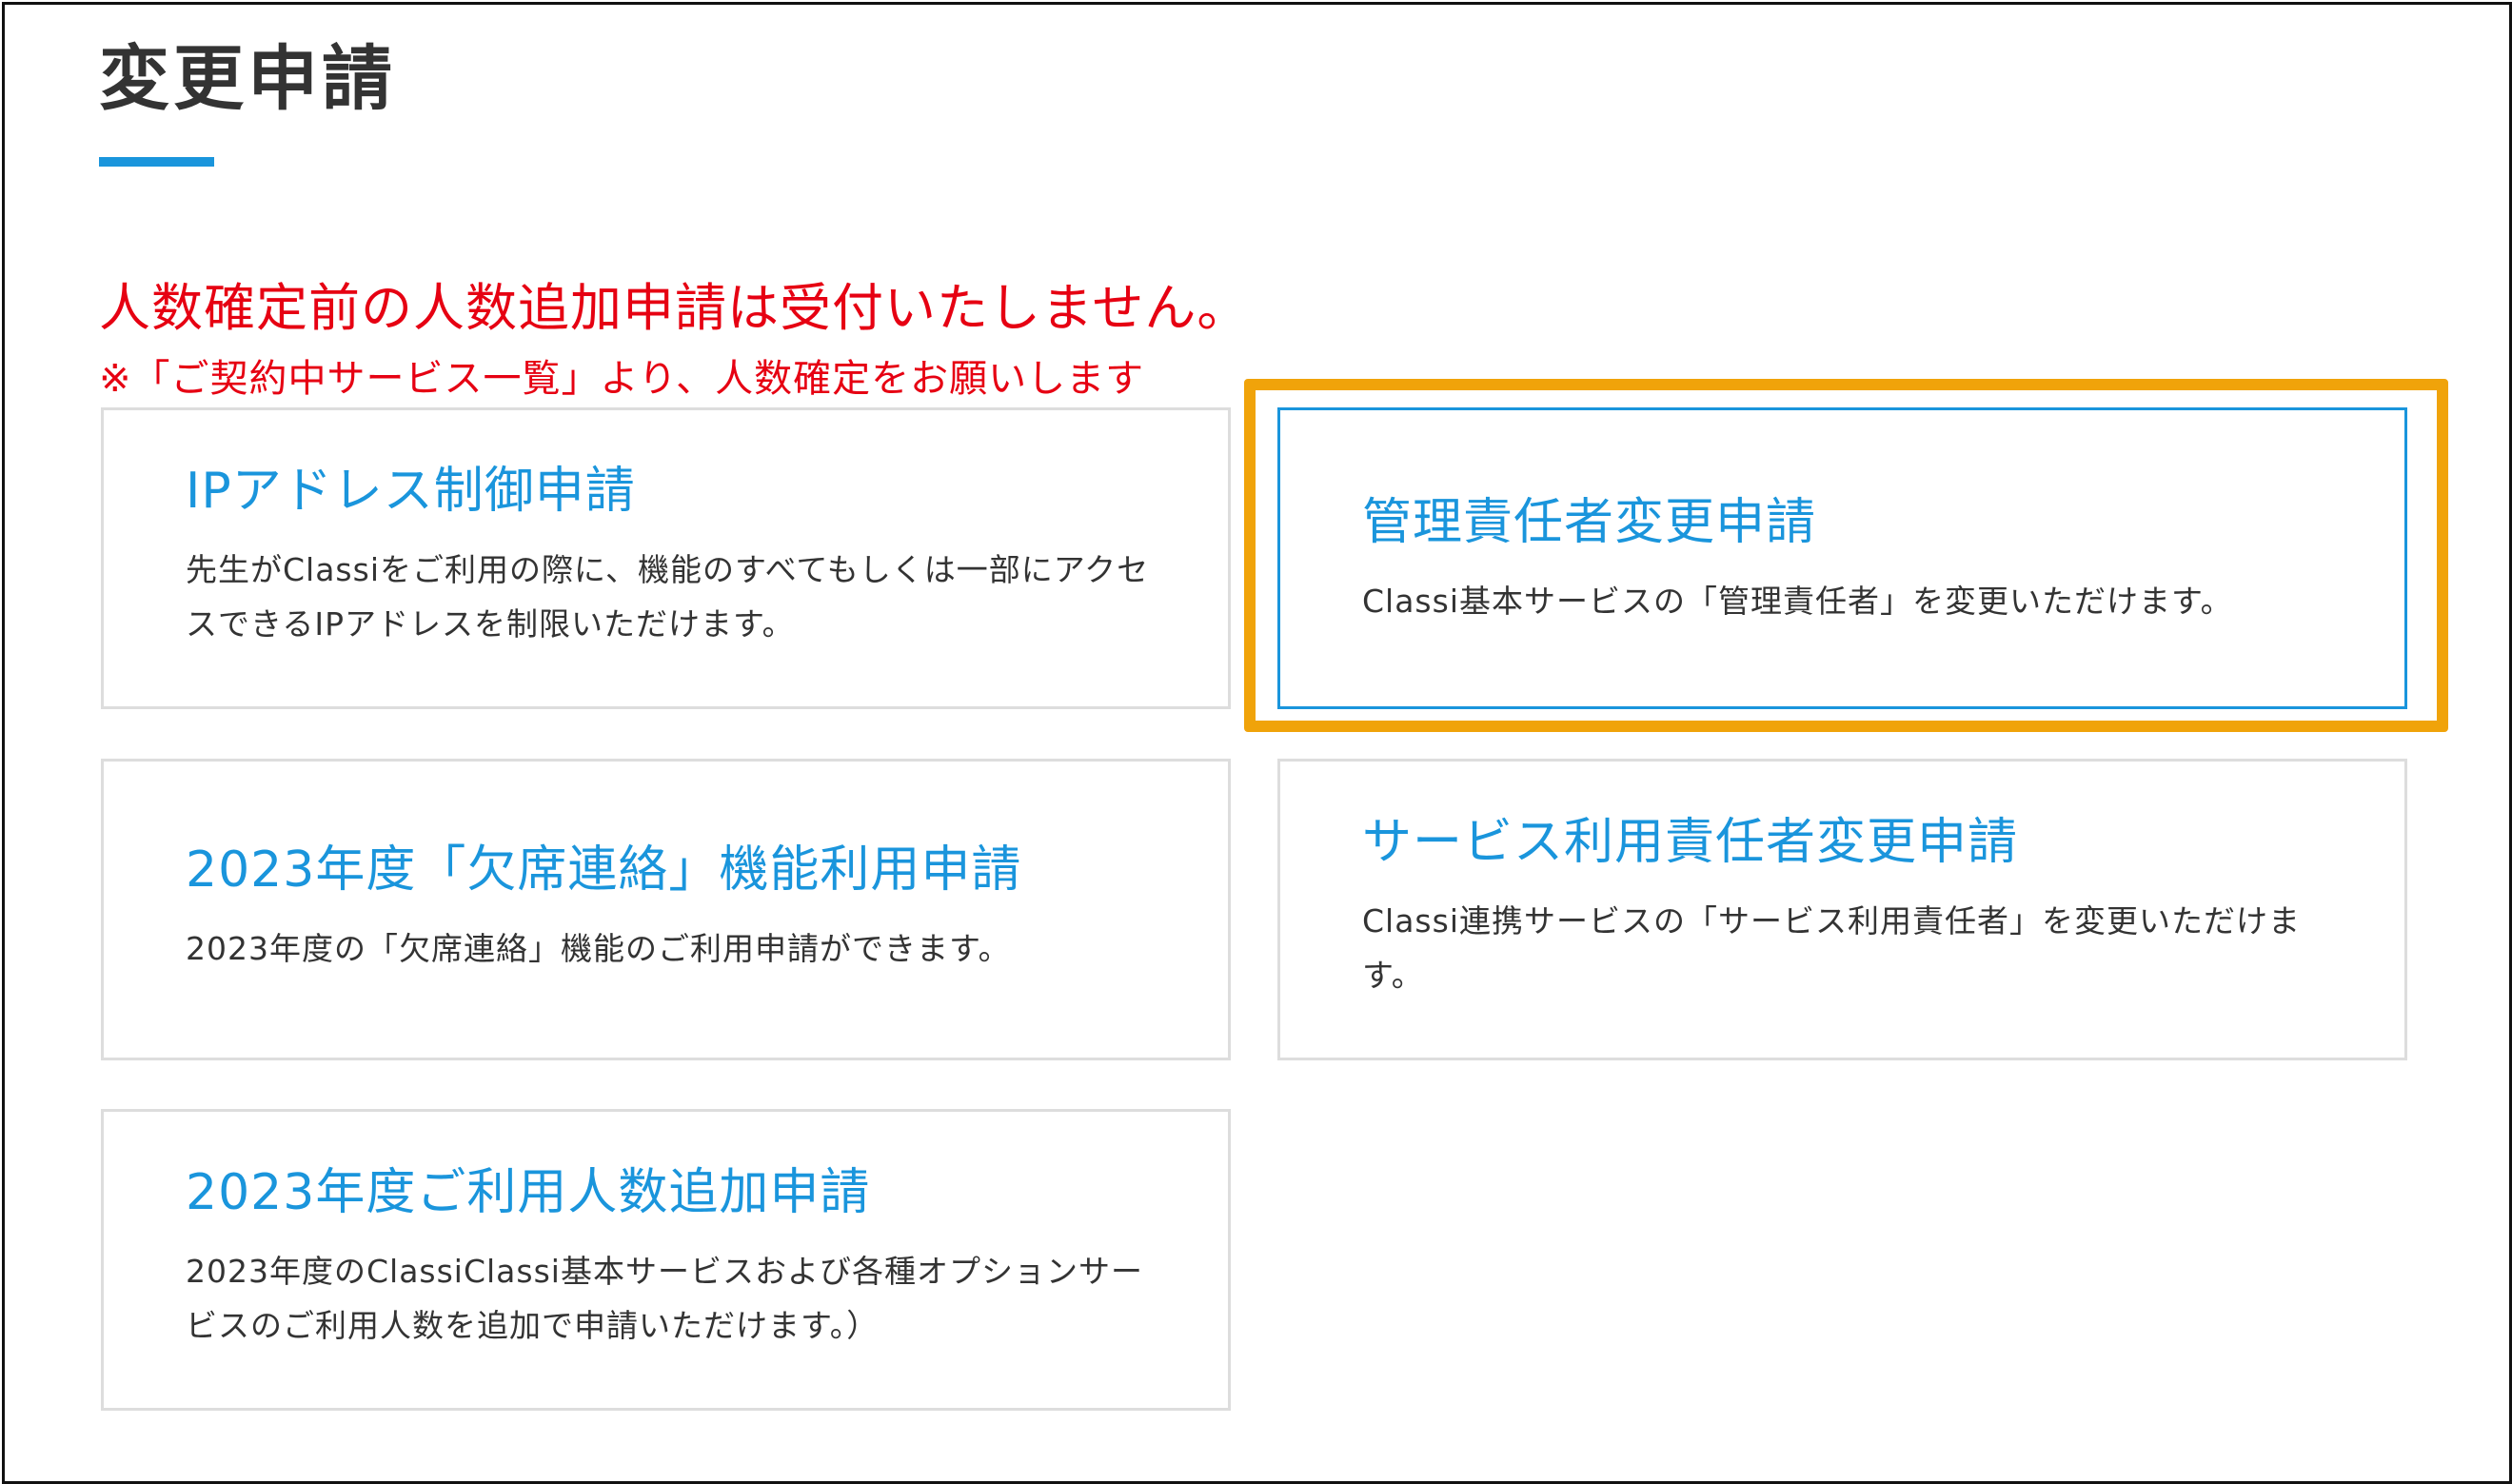 This screenshot has height=1484, width=2512. I want to click on card-description: Classi連携サービスの「サービス利用責任者」を変更いただけます。, so click(1831, 948).